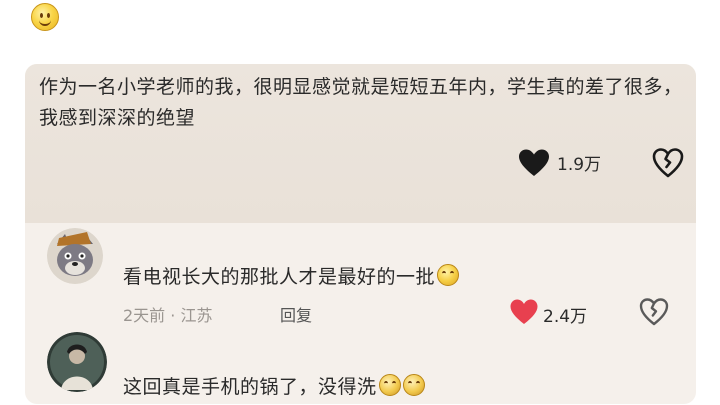 The height and width of the screenshot is (405, 720). I want to click on comment-like-count: 2.4万, so click(565, 317).